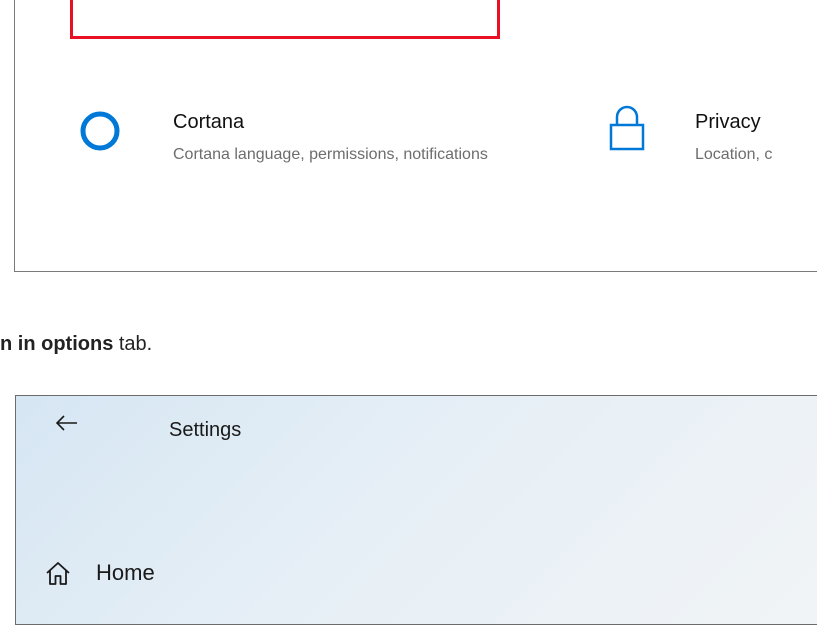  What do you see at coordinates (285, 19) in the screenshot?
I see `highlight-box` at bounding box center [285, 19].